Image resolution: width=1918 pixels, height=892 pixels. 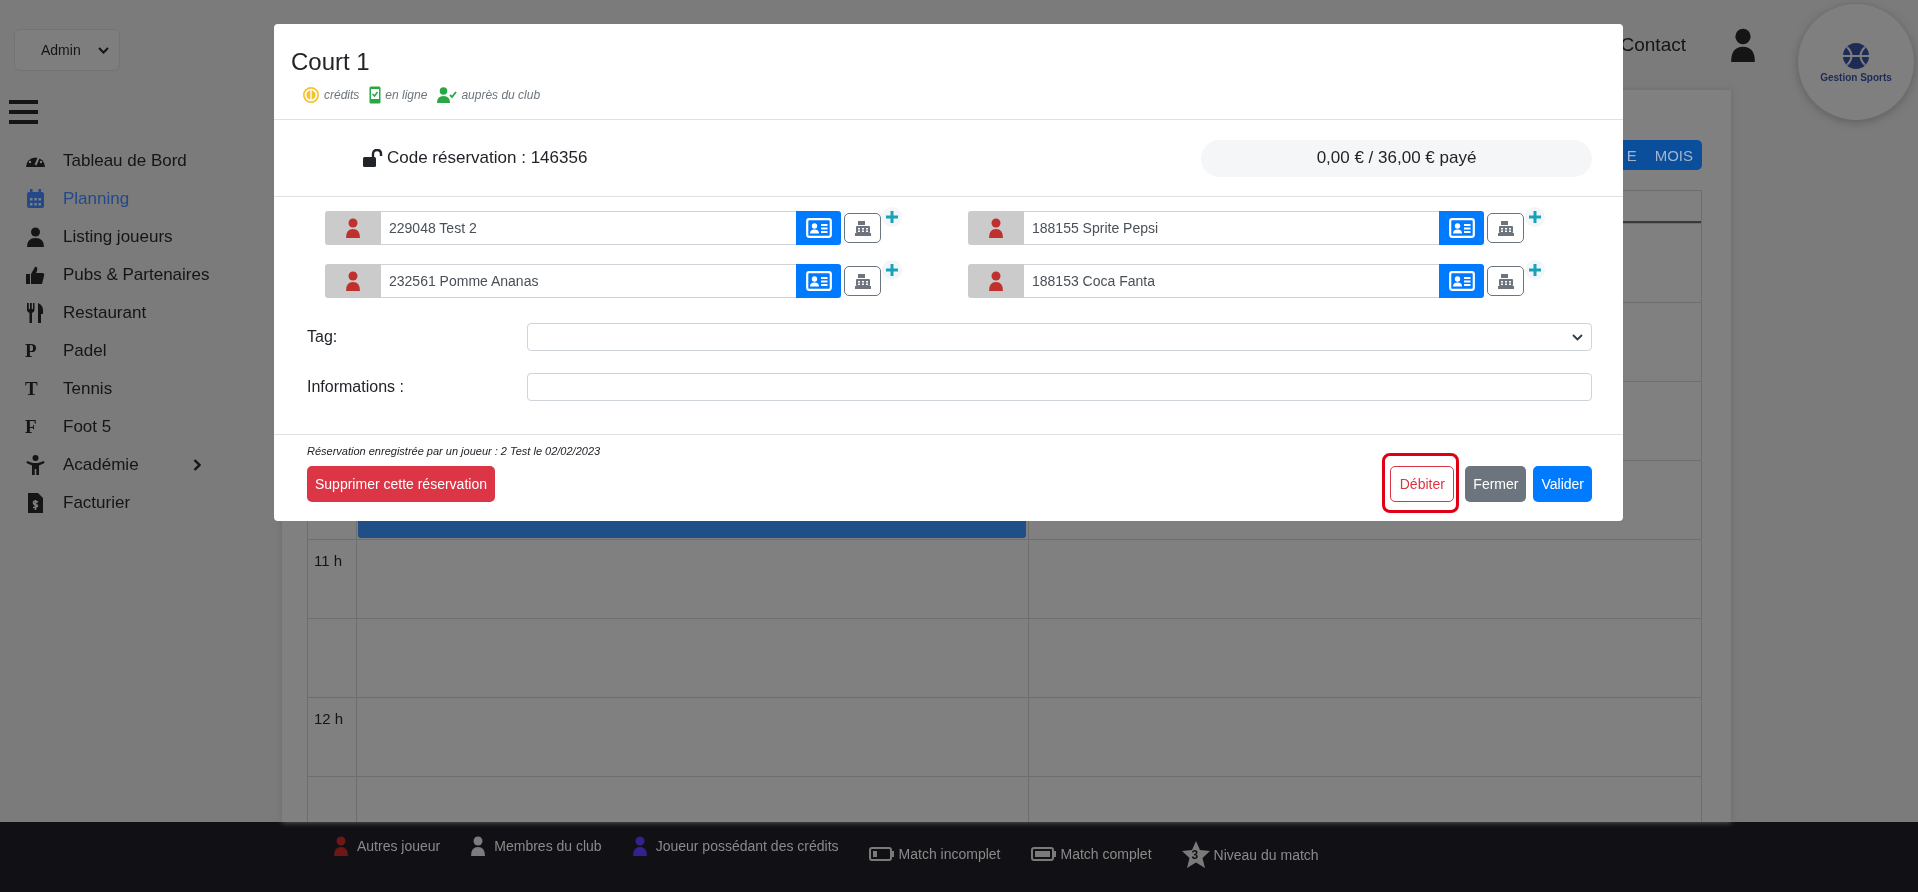 I want to click on thumbs-up-icon, so click(x=35, y=275).